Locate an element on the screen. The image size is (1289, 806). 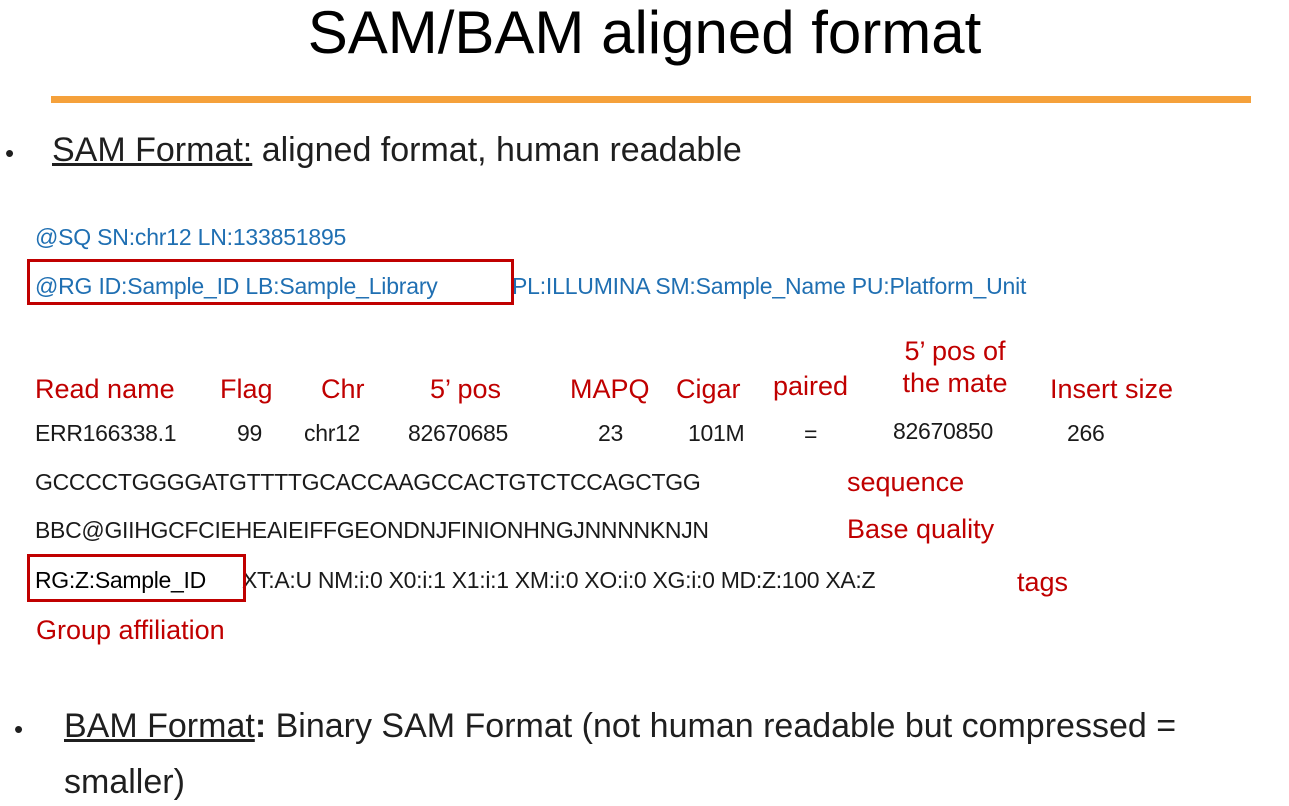
value-chr: chr12 is located at coordinates (332, 433).